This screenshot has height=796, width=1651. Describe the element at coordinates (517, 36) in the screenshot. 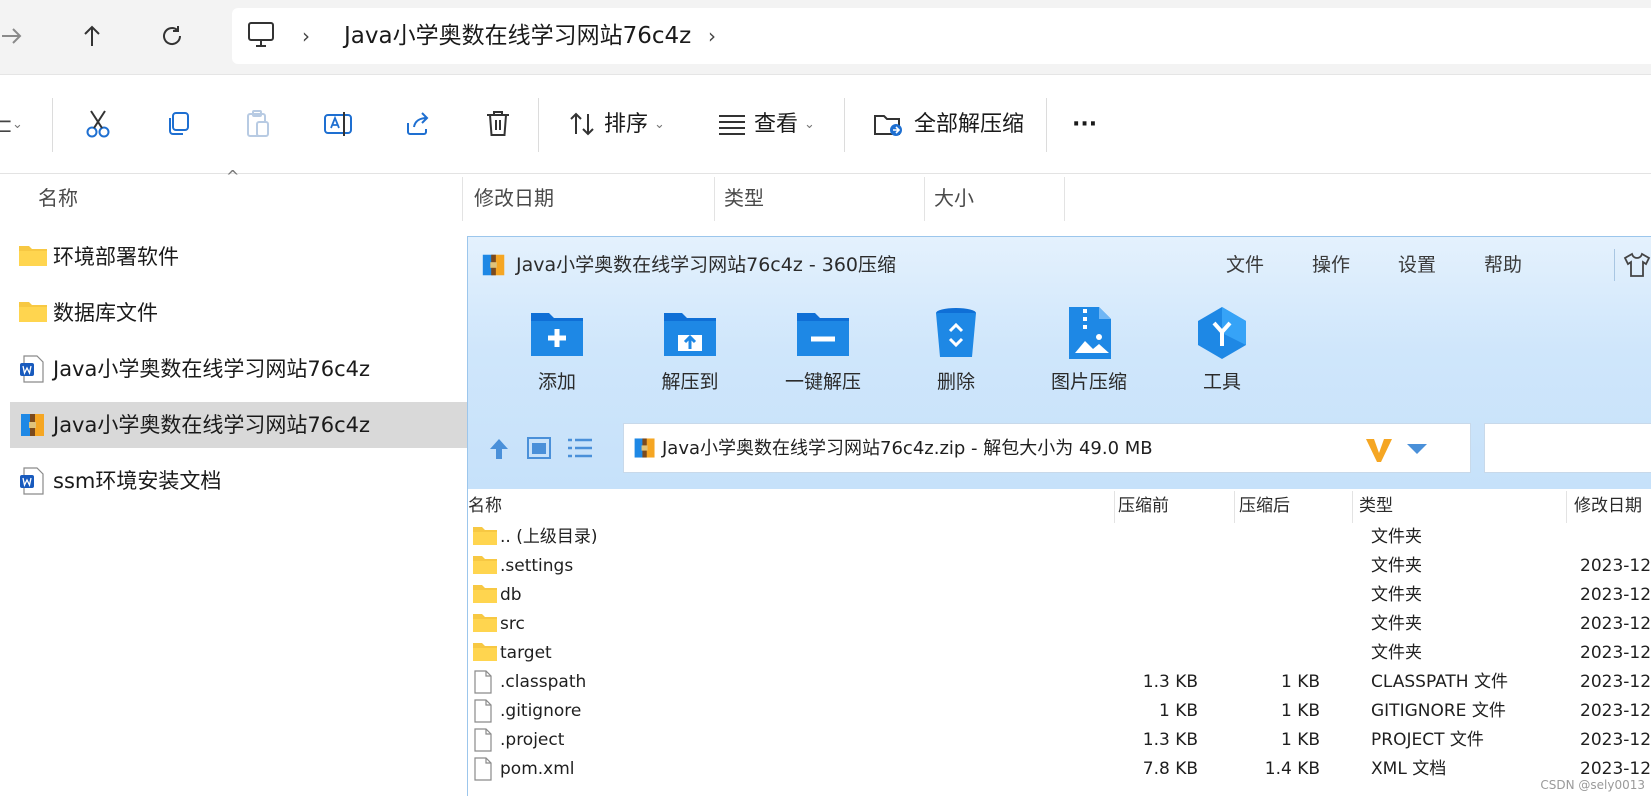

I see `breadcrumb-item: Java小学奥数在线学习网站76c4z` at that location.